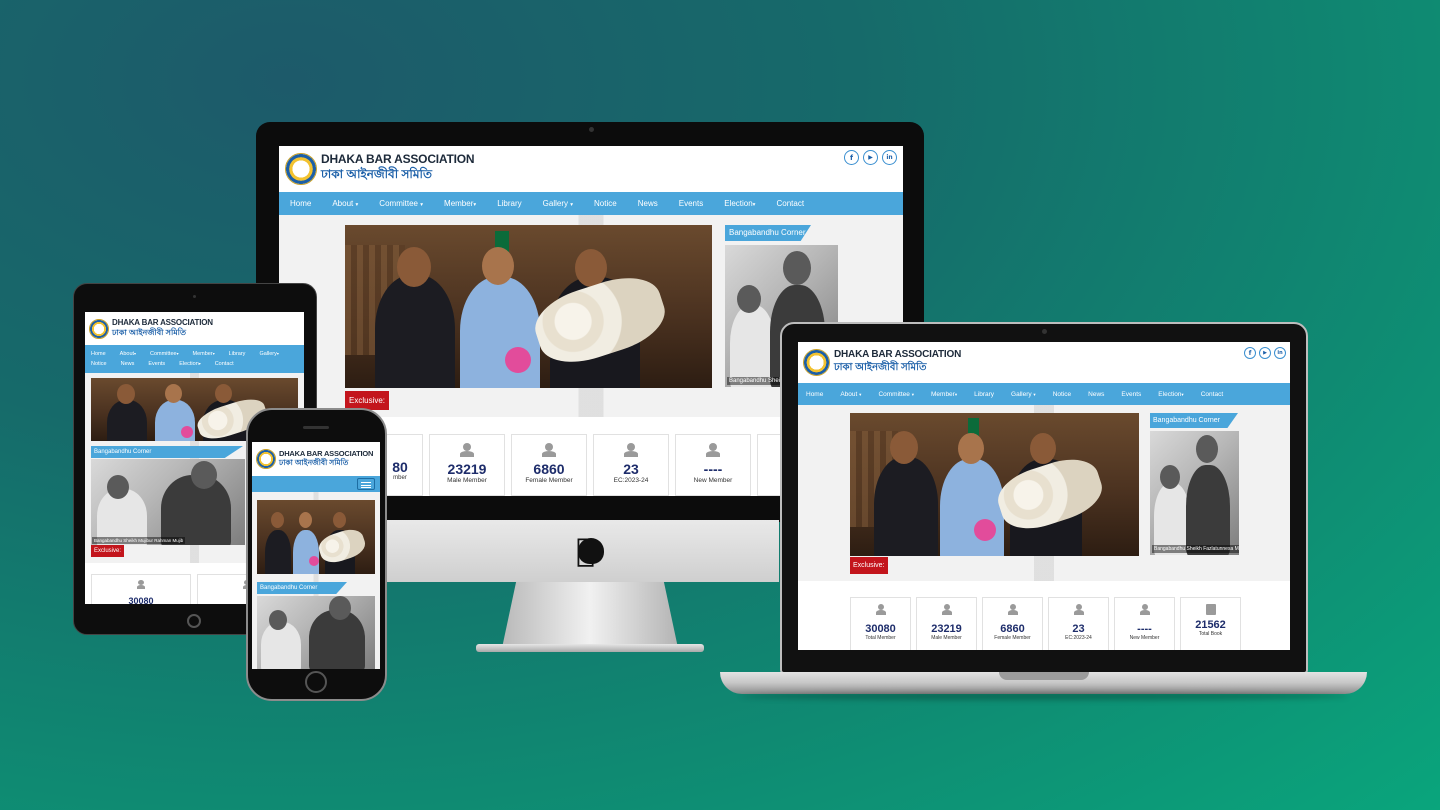  Describe the element at coordinates (1078, 629) in the screenshot. I see `stat-value: 23` at that location.